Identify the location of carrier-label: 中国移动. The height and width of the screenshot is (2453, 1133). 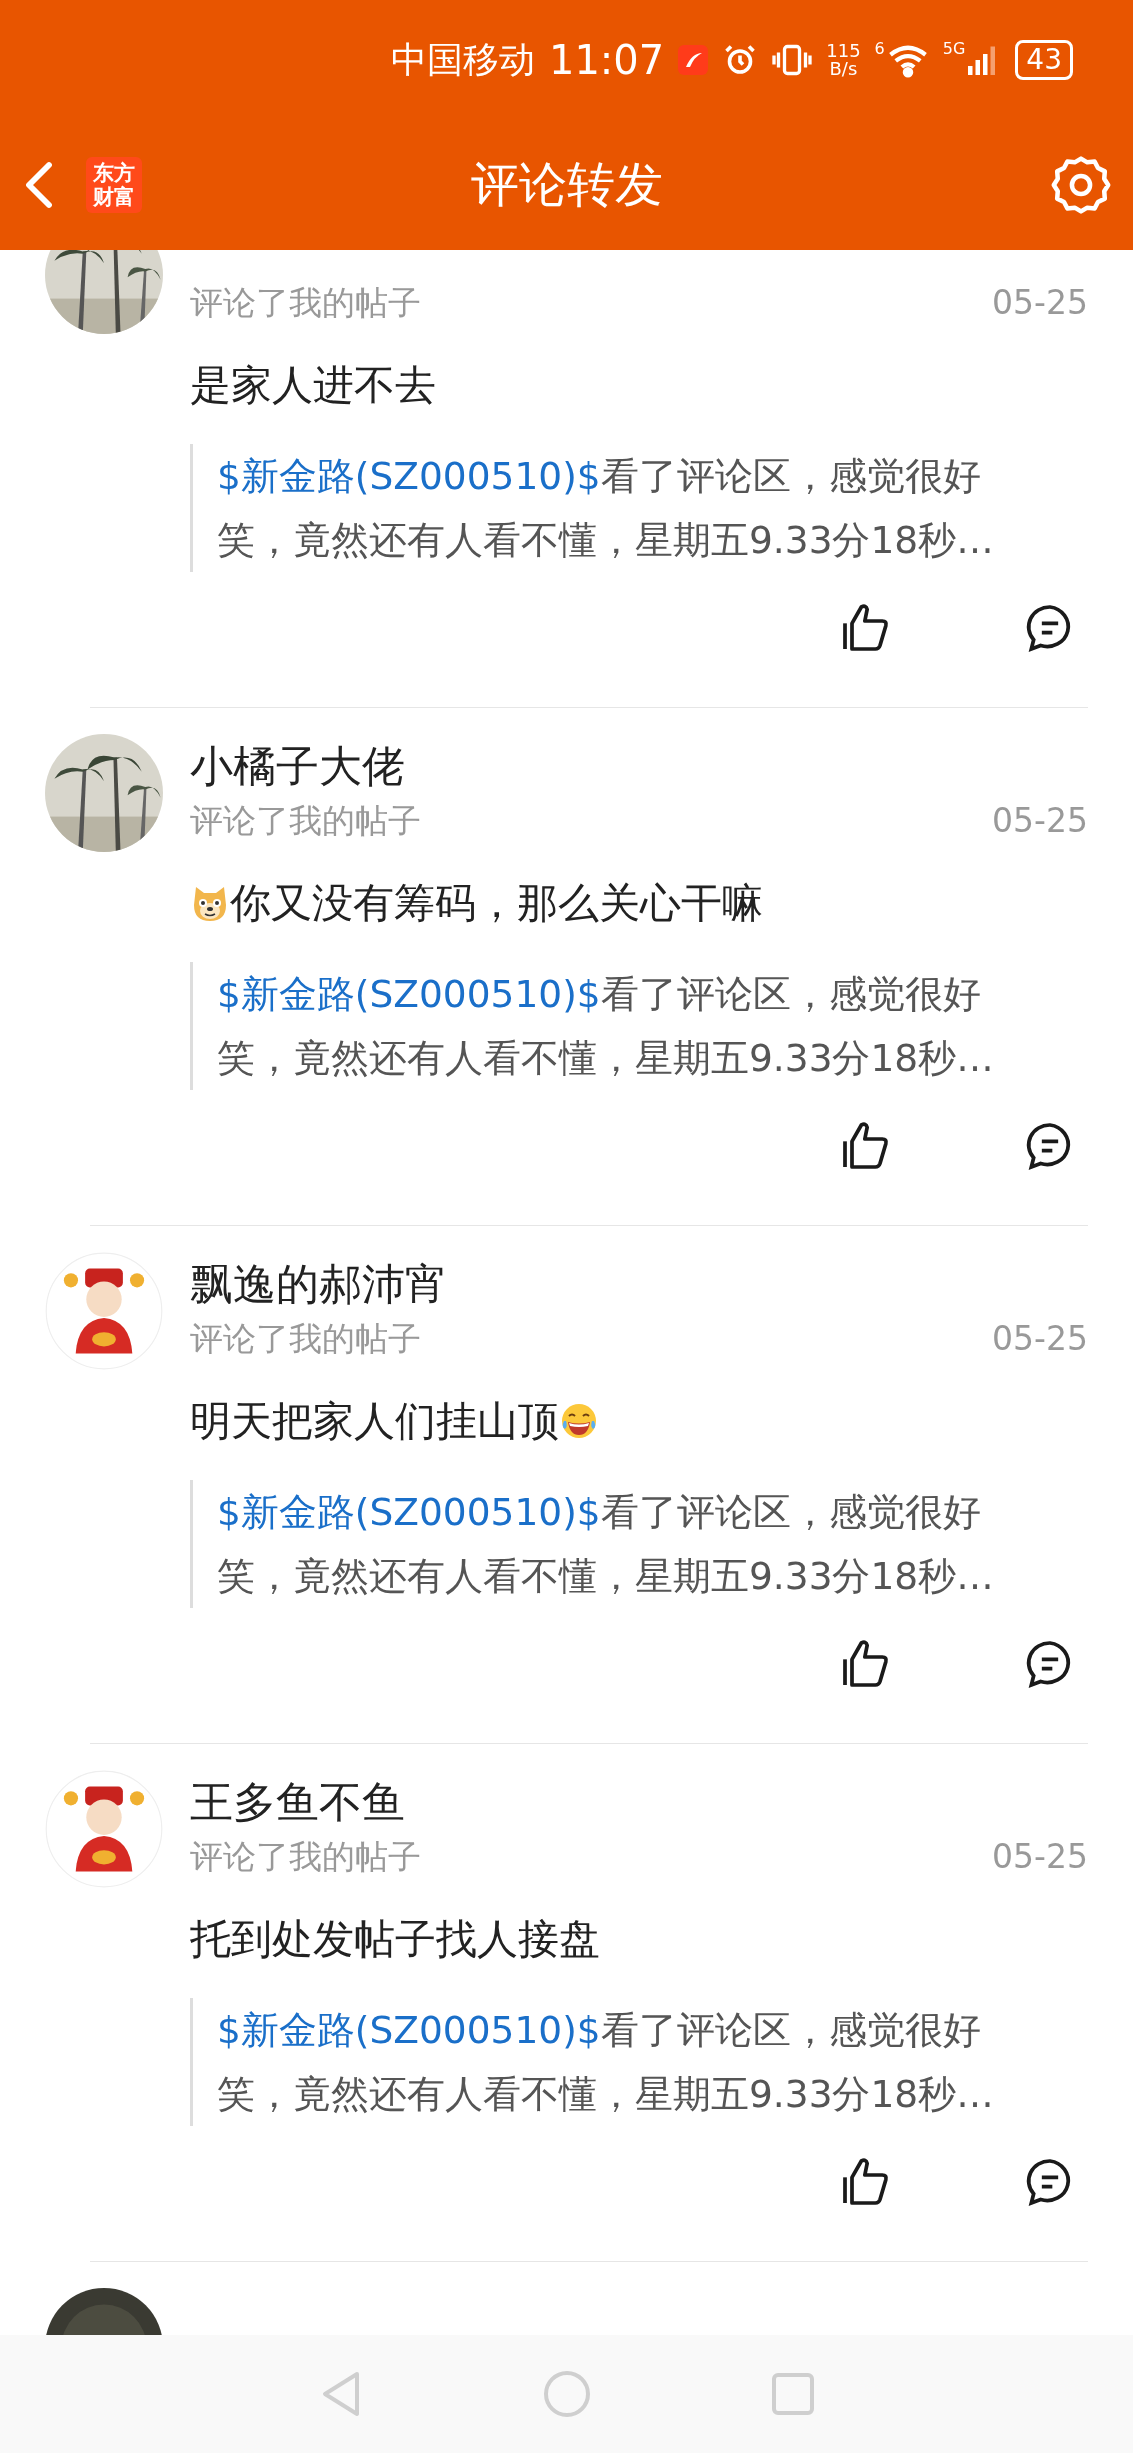
(462, 59).